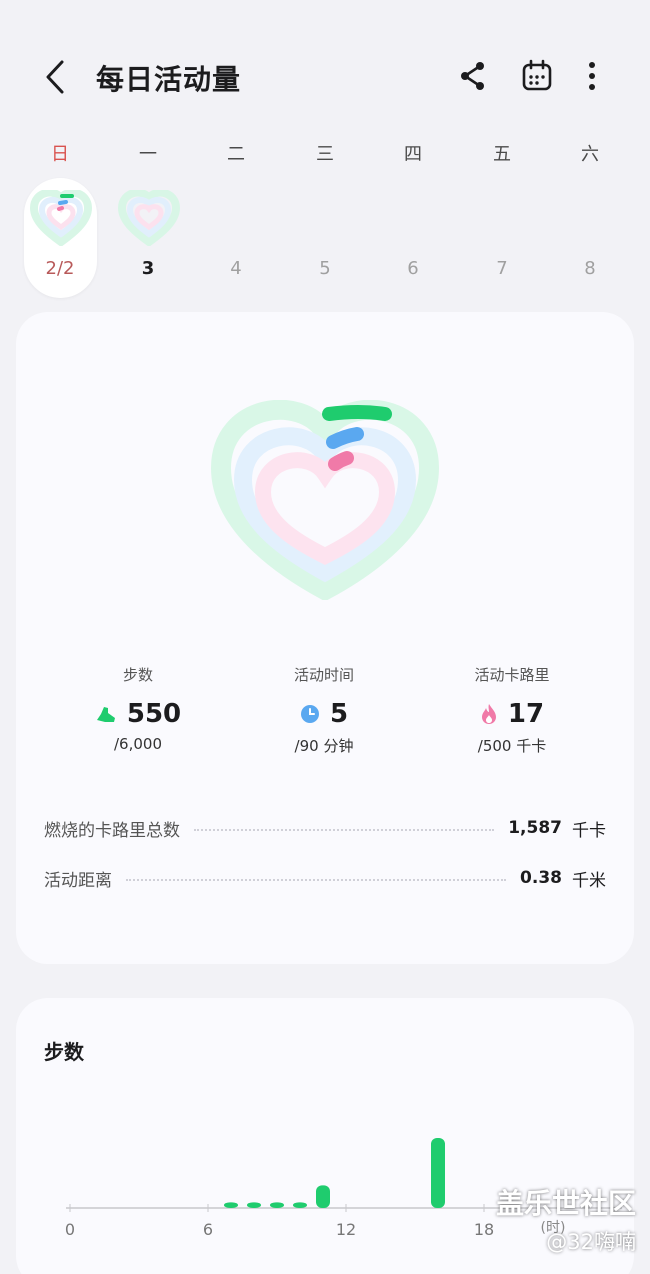 Image resolution: width=650 pixels, height=1274 pixels. I want to click on day-heart-mini-mon, so click(149, 218).